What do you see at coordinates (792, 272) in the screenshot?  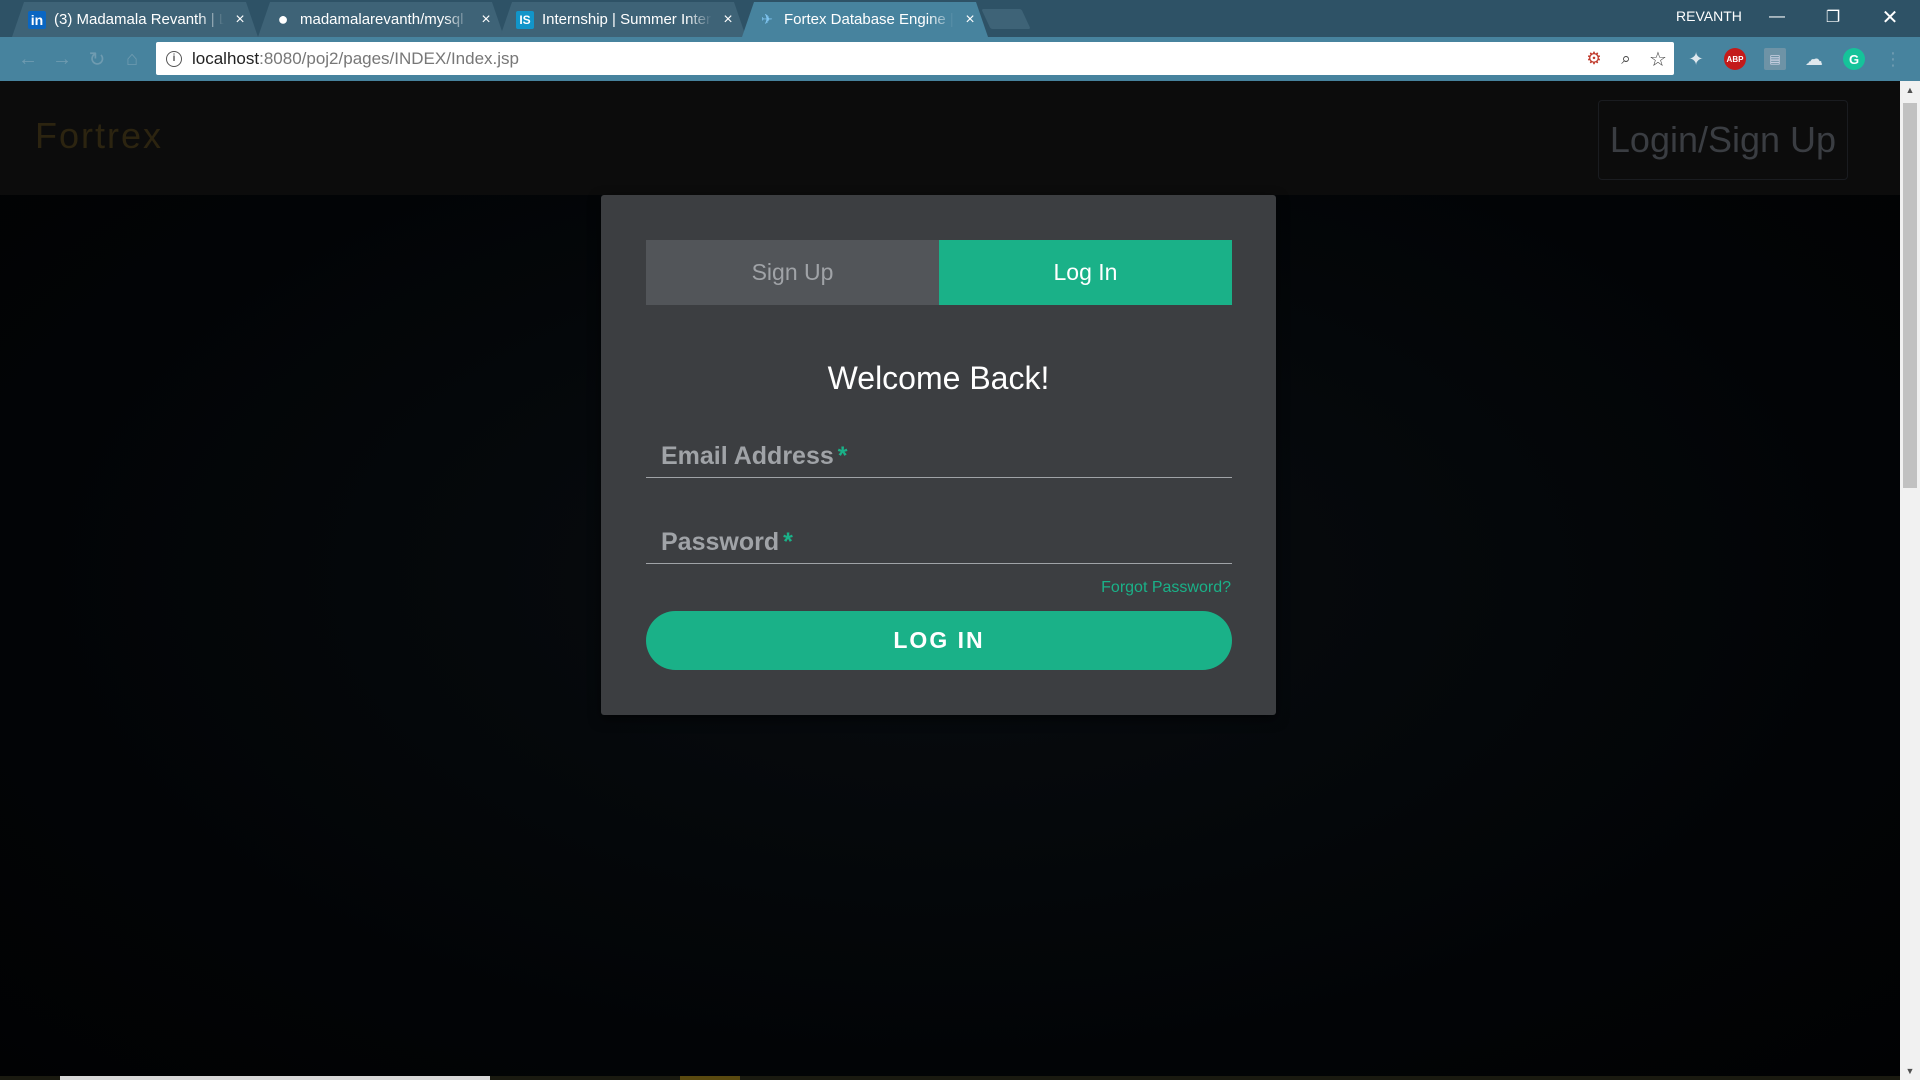 I see `tab-sign-up: Sign Up` at bounding box center [792, 272].